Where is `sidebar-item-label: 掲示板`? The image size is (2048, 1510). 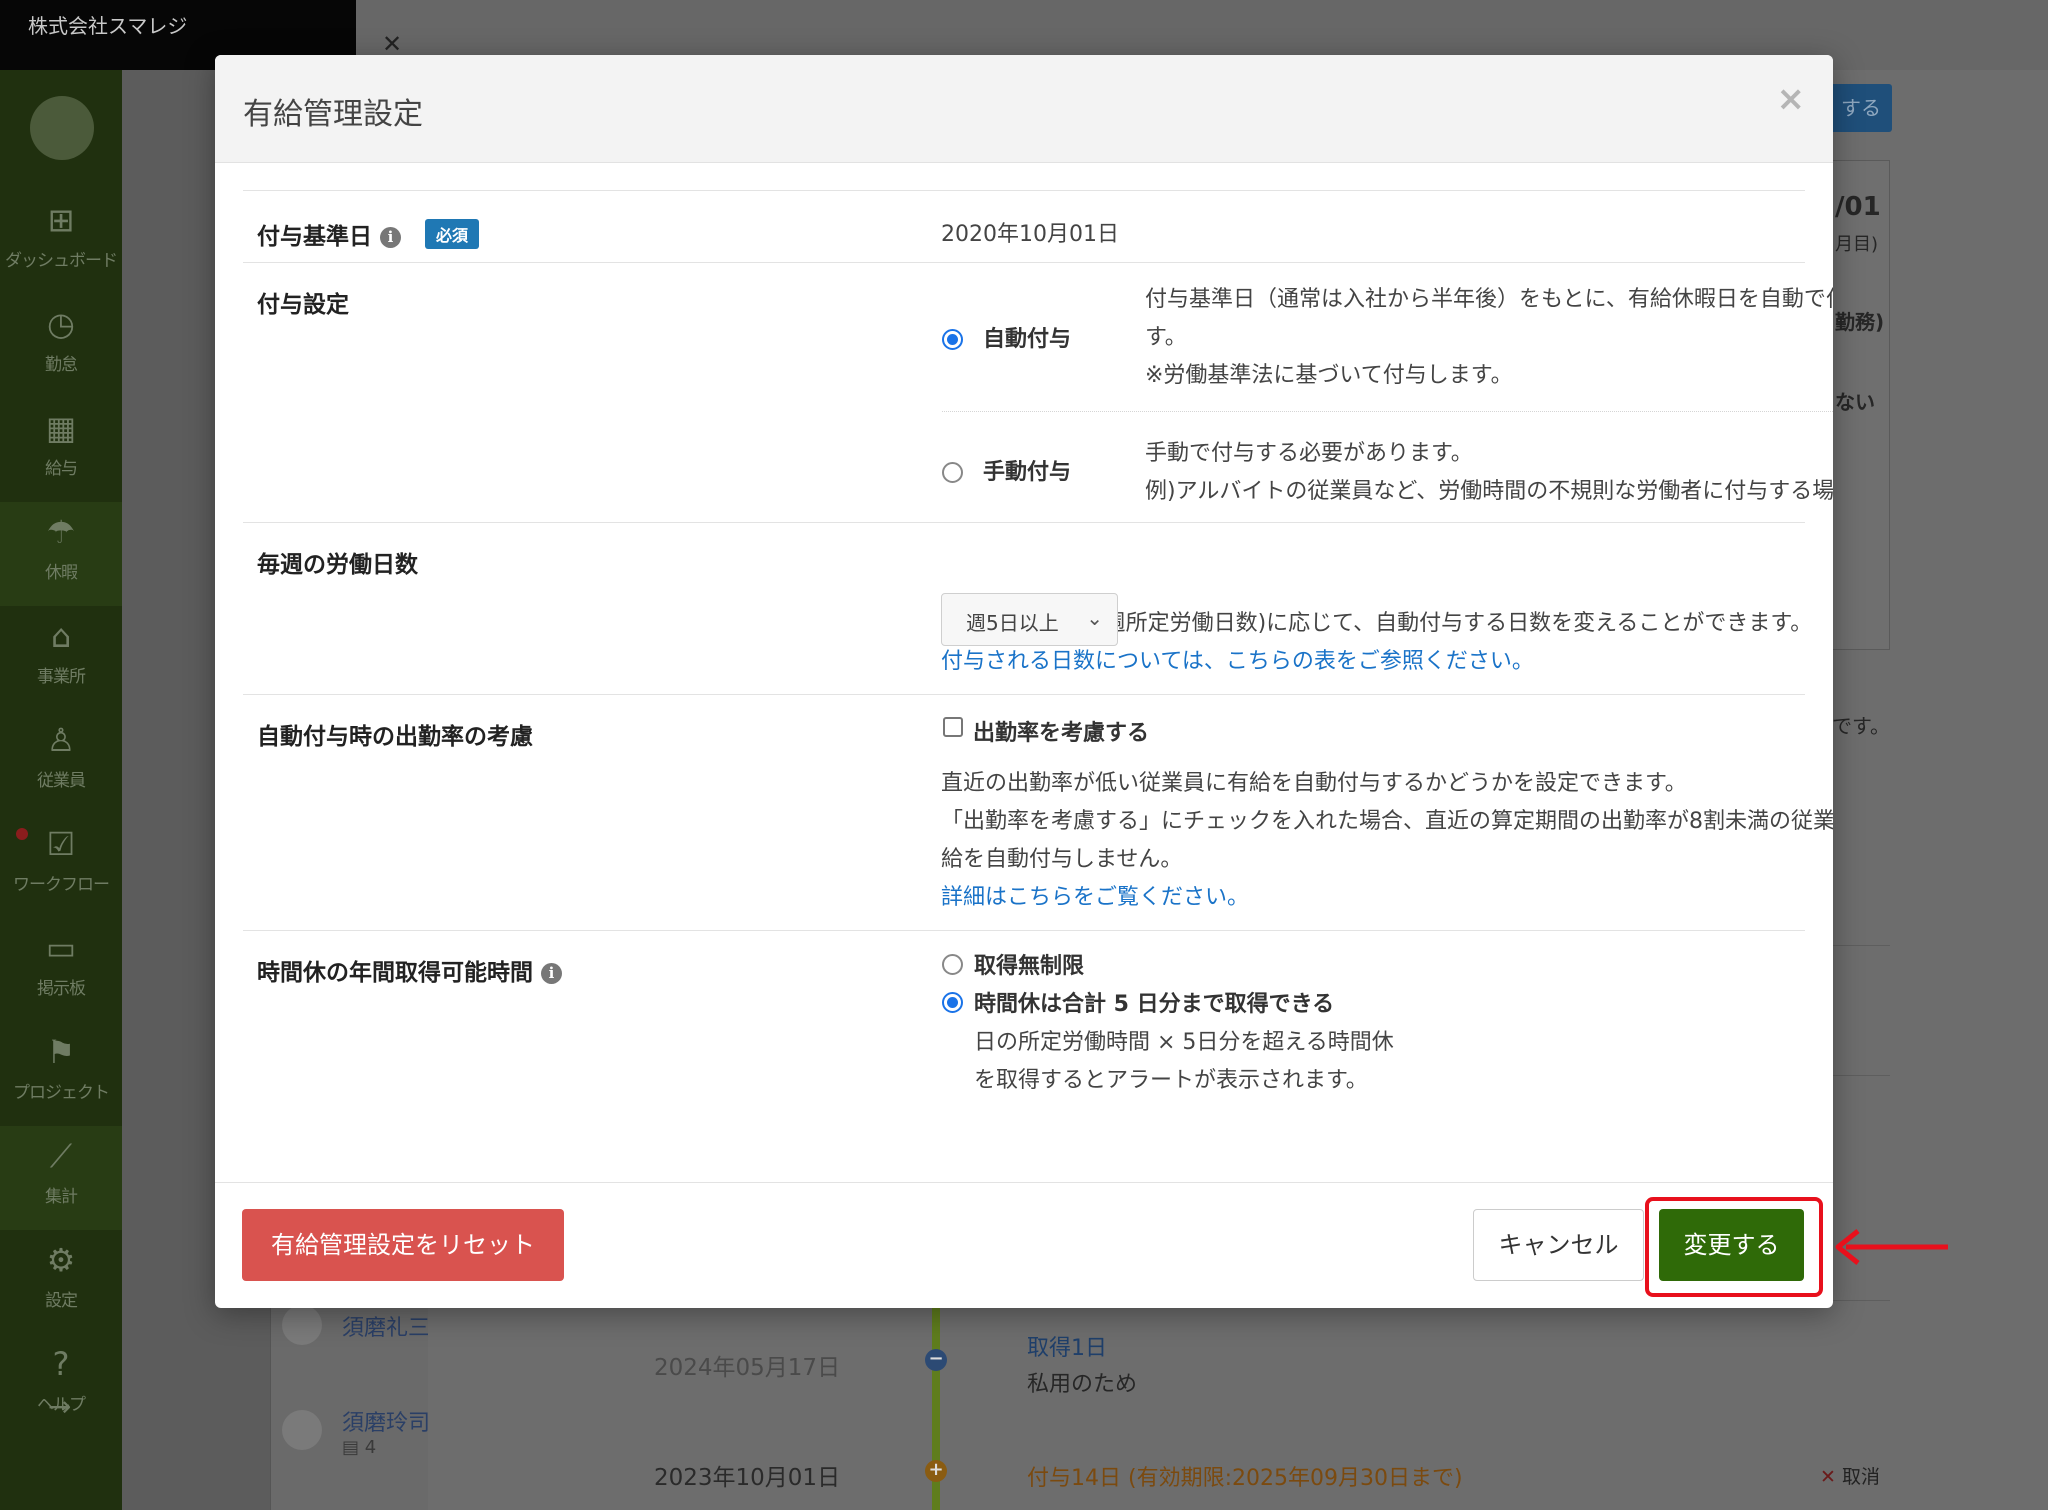
sidebar-item-label: 掲示板 is located at coordinates (61, 989).